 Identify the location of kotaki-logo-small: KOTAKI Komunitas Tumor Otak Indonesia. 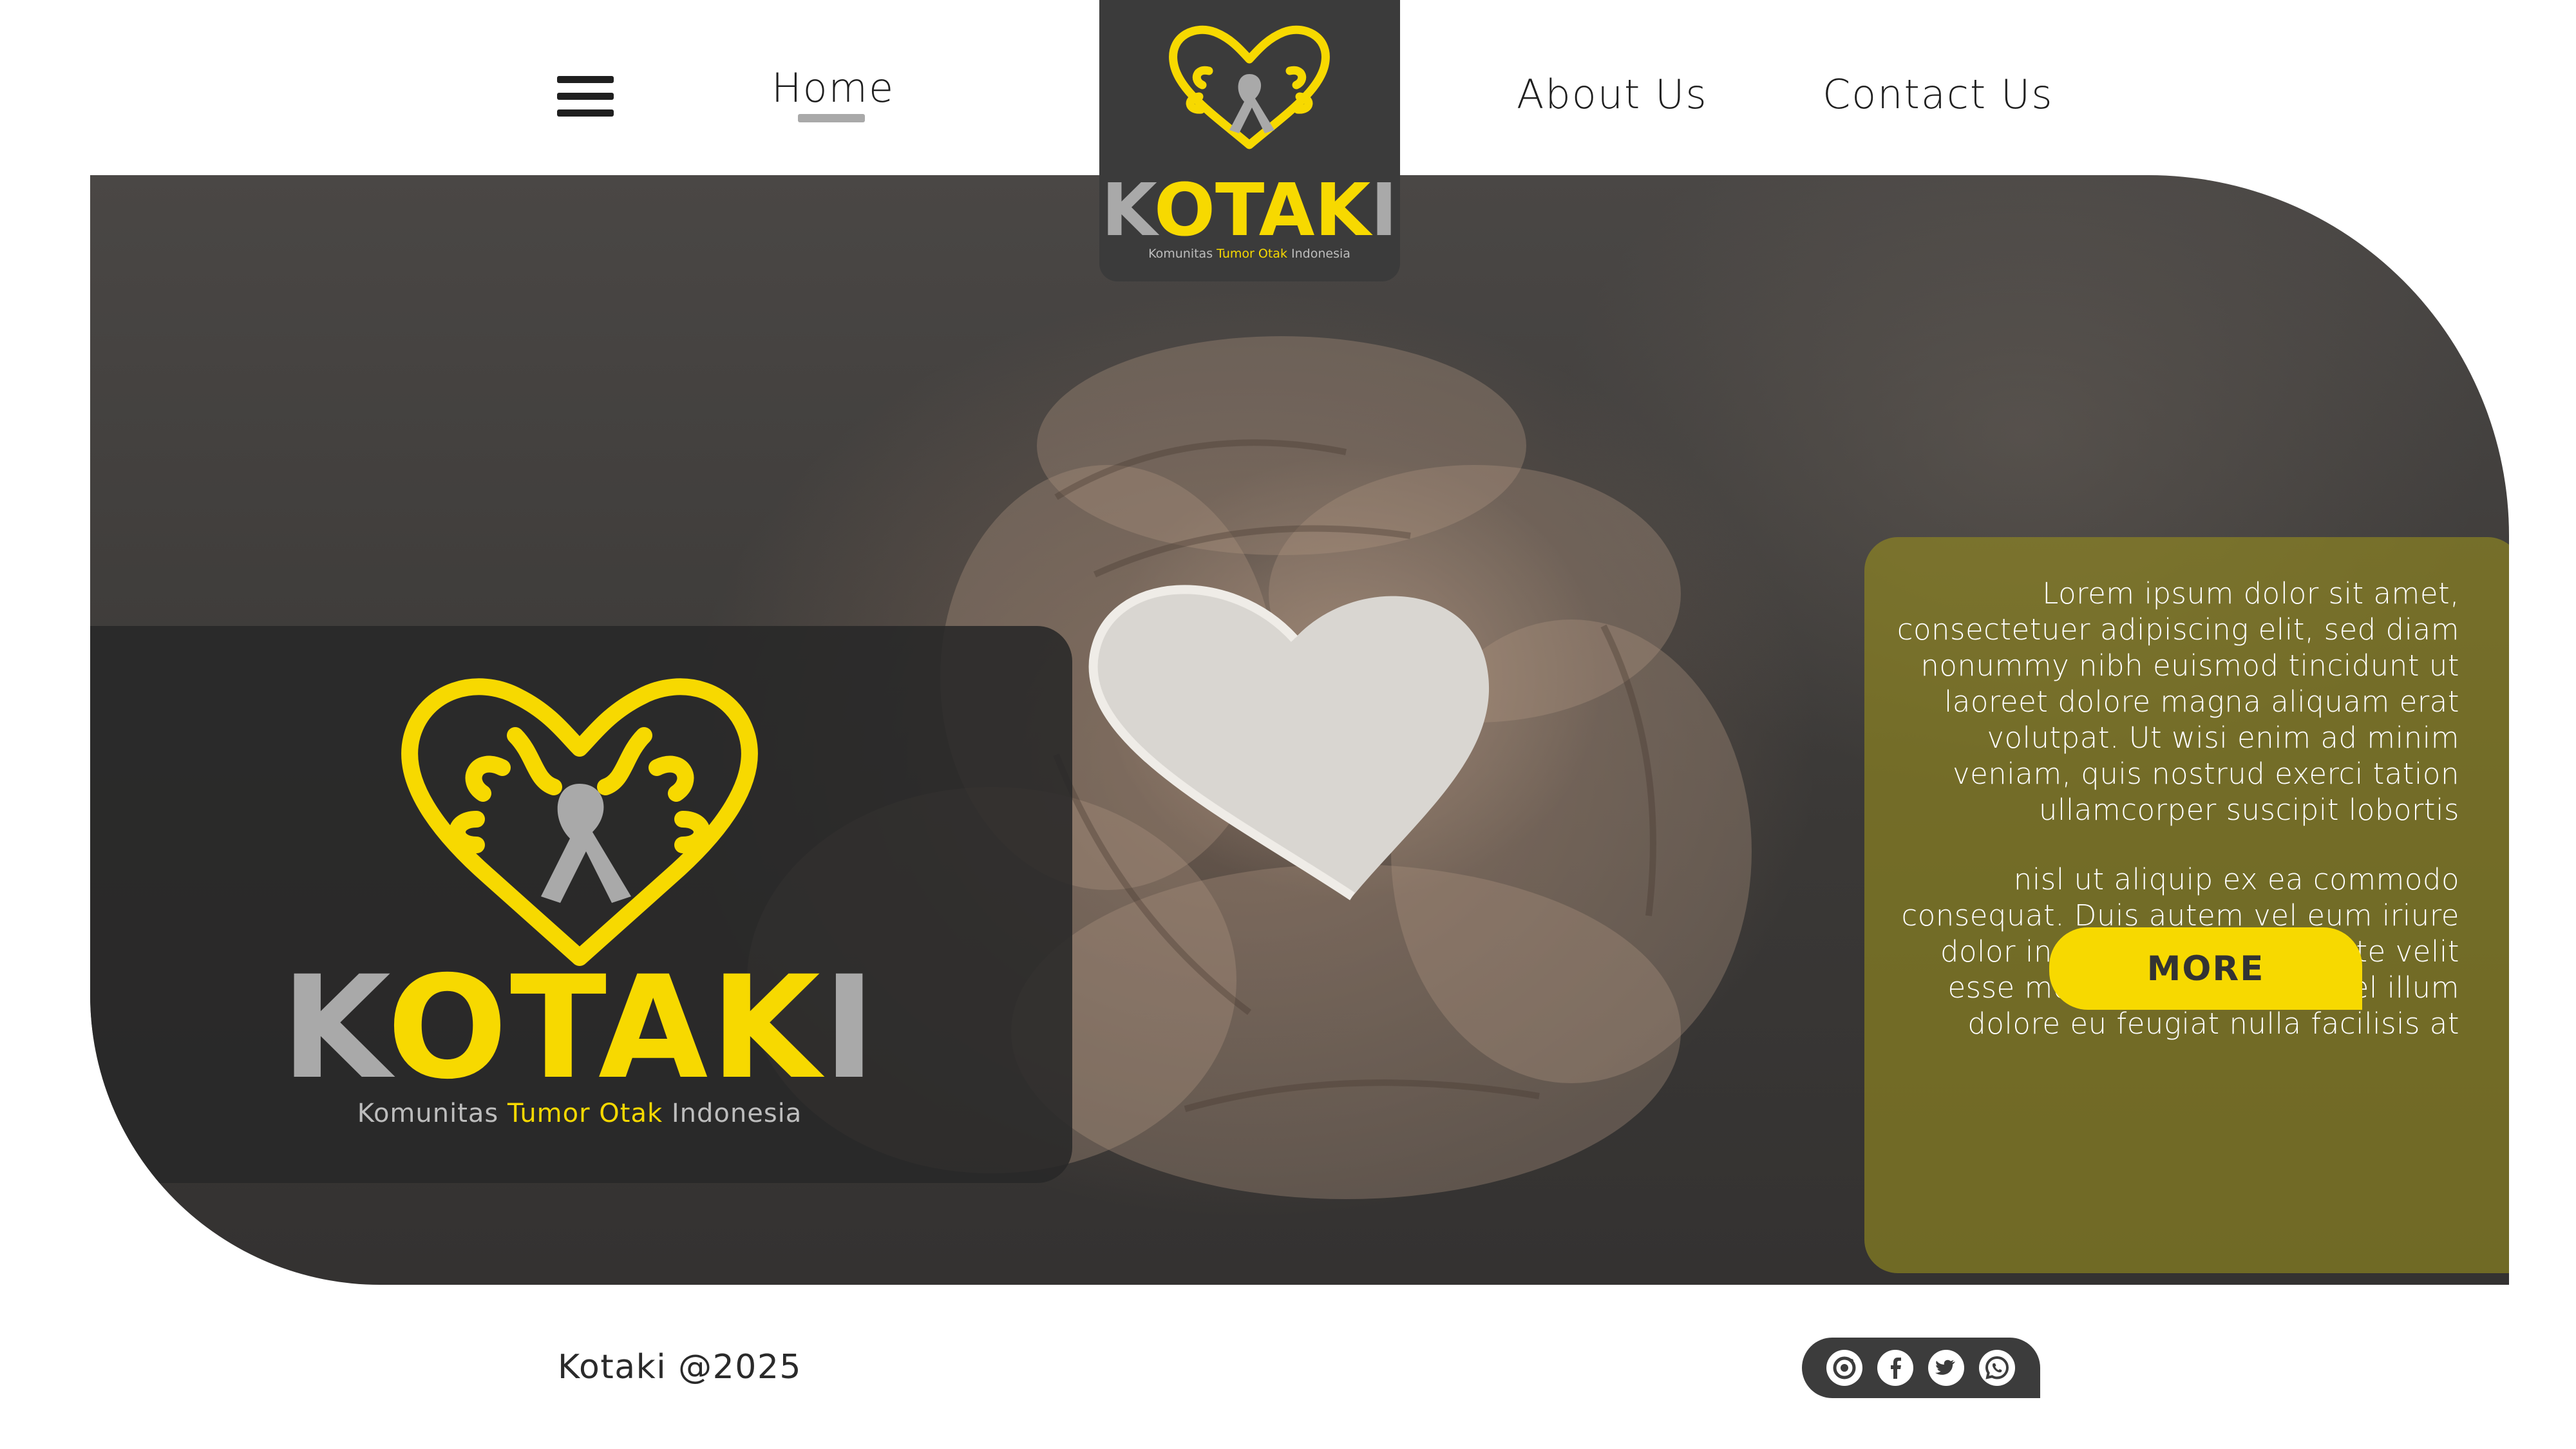
(1249, 143).